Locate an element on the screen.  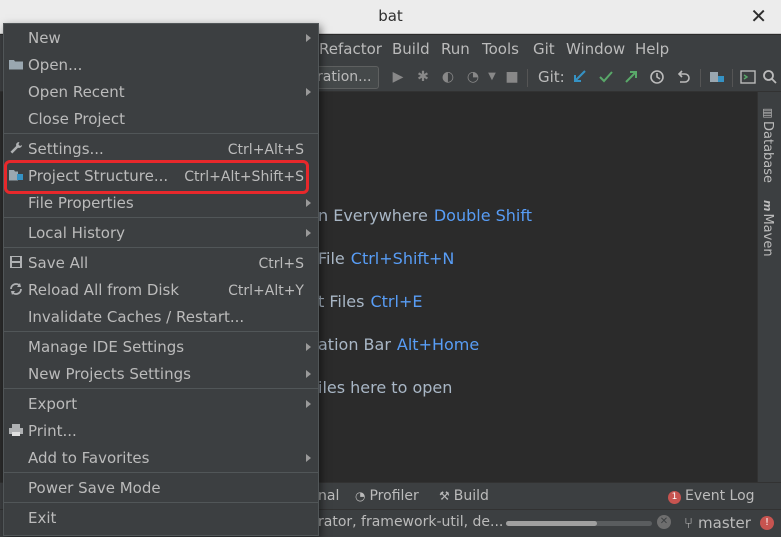
menu-item-shortcut: Ctrl+Alt+S is located at coordinates (265, 150).